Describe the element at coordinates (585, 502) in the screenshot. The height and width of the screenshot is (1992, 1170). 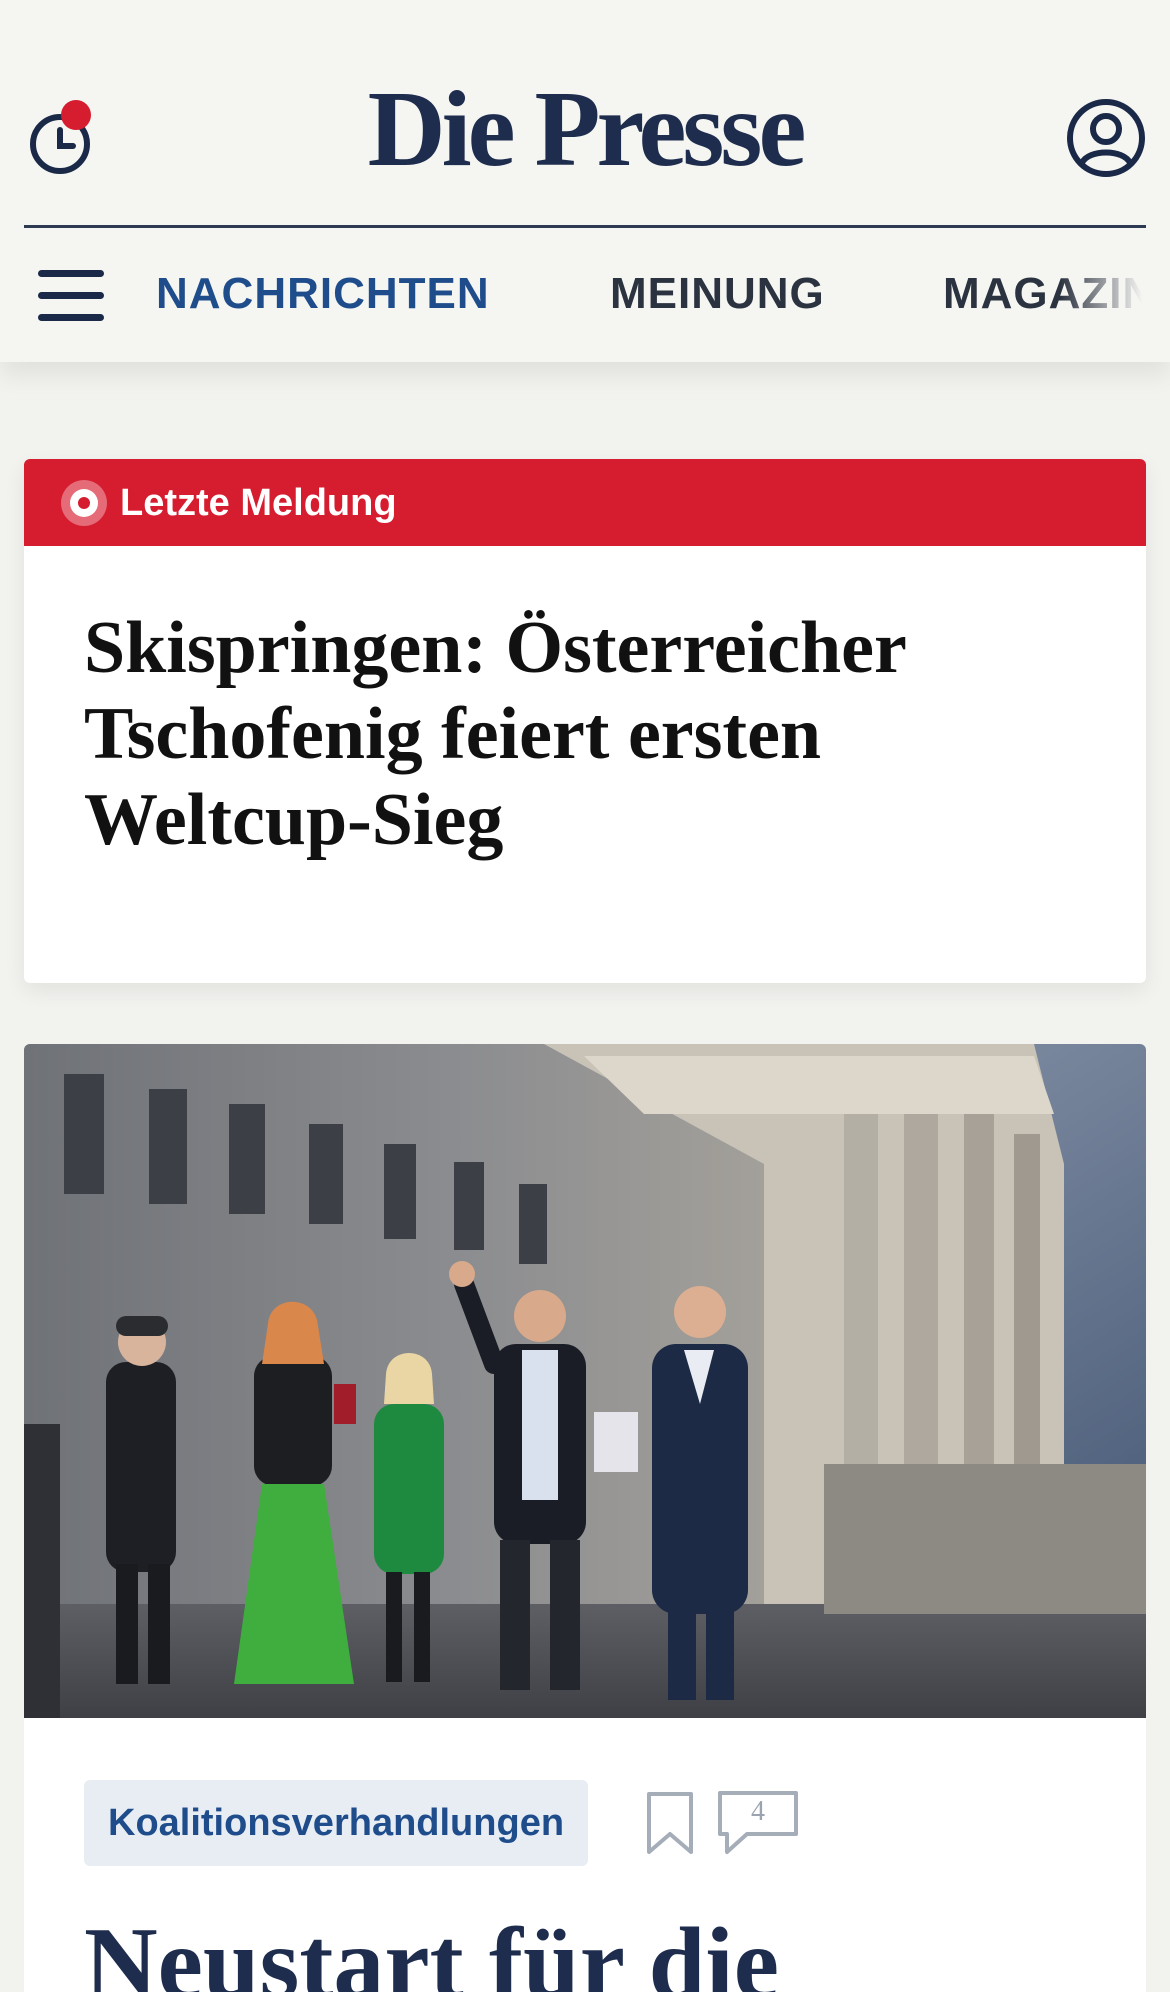
I see `breaking-news-bar: Letzte Meldung` at that location.